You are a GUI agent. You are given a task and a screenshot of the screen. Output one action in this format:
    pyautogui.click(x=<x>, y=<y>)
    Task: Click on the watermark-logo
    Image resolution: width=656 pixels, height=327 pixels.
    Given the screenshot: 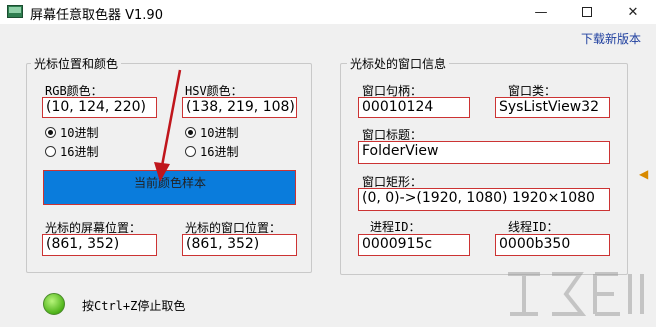 What is the action you would take?
    pyautogui.click(x=576, y=294)
    